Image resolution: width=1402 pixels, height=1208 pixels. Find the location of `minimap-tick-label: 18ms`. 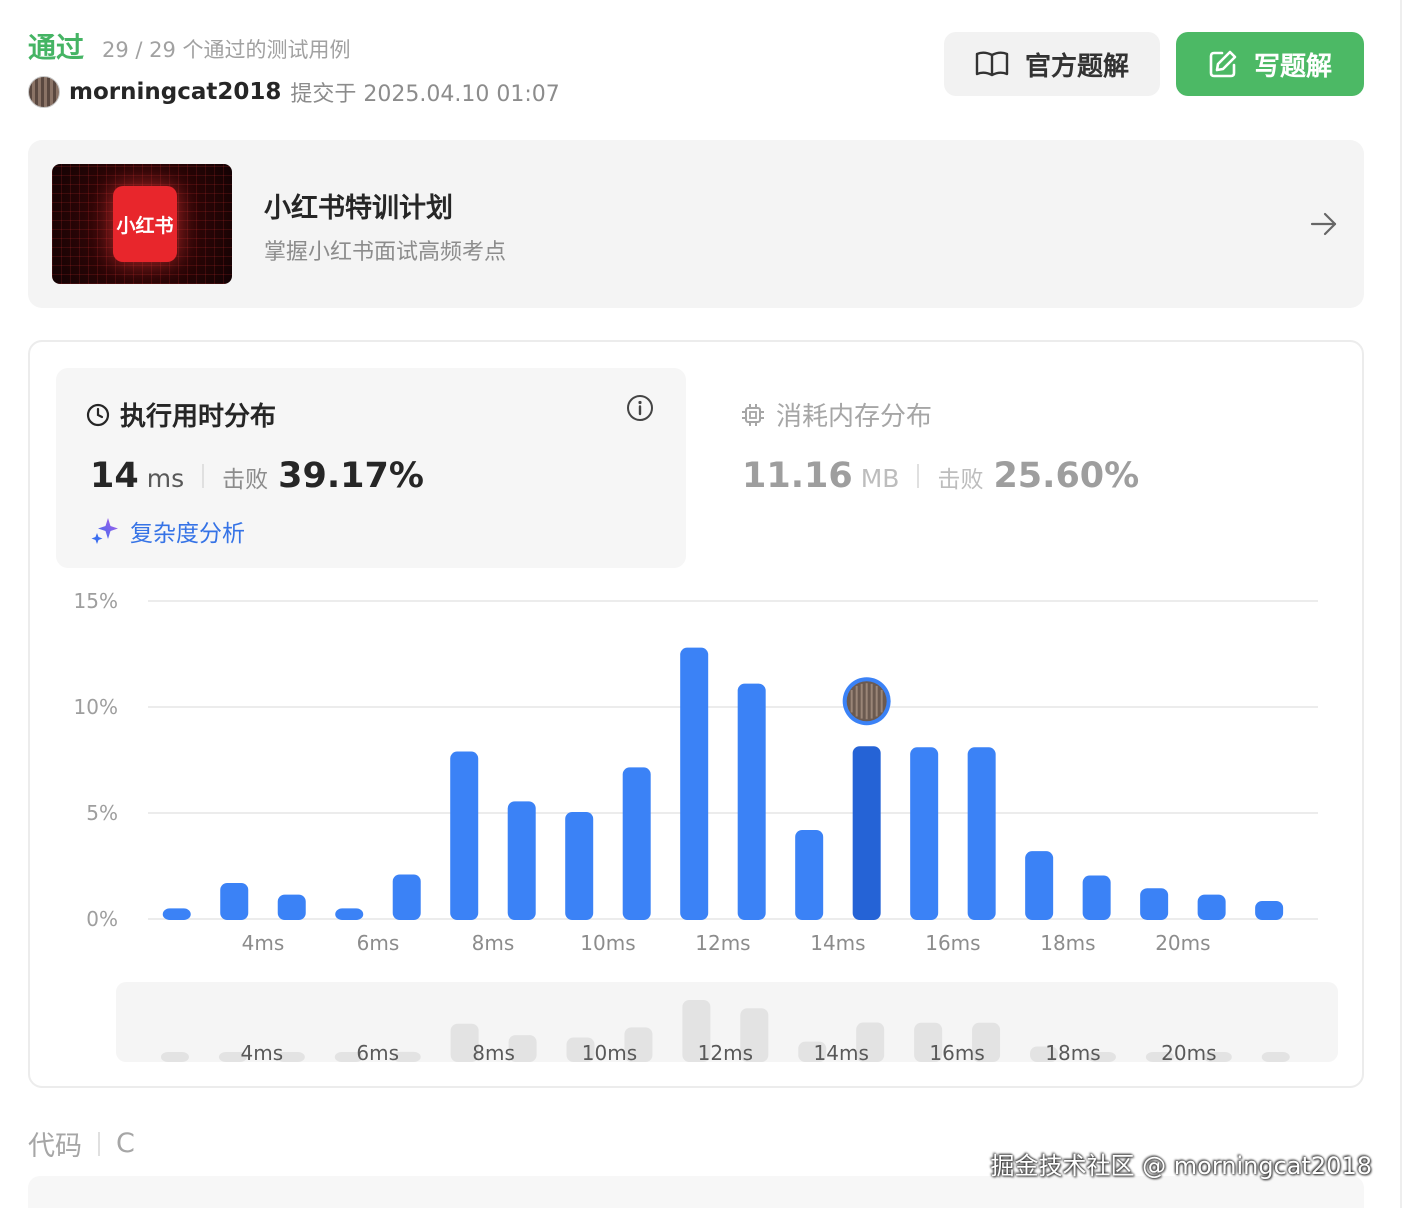

minimap-tick-label: 18ms is located at coordinates (1072, 1053).